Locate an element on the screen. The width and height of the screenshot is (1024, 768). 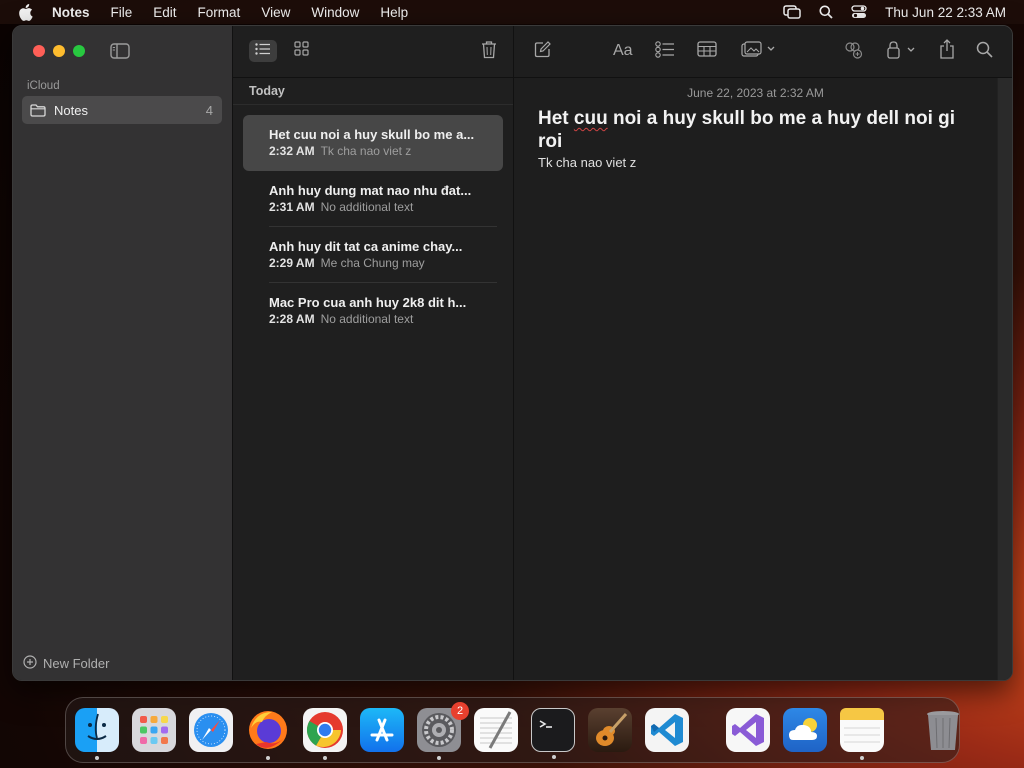
visual-studio-icon is located at coordinates (748, 730).